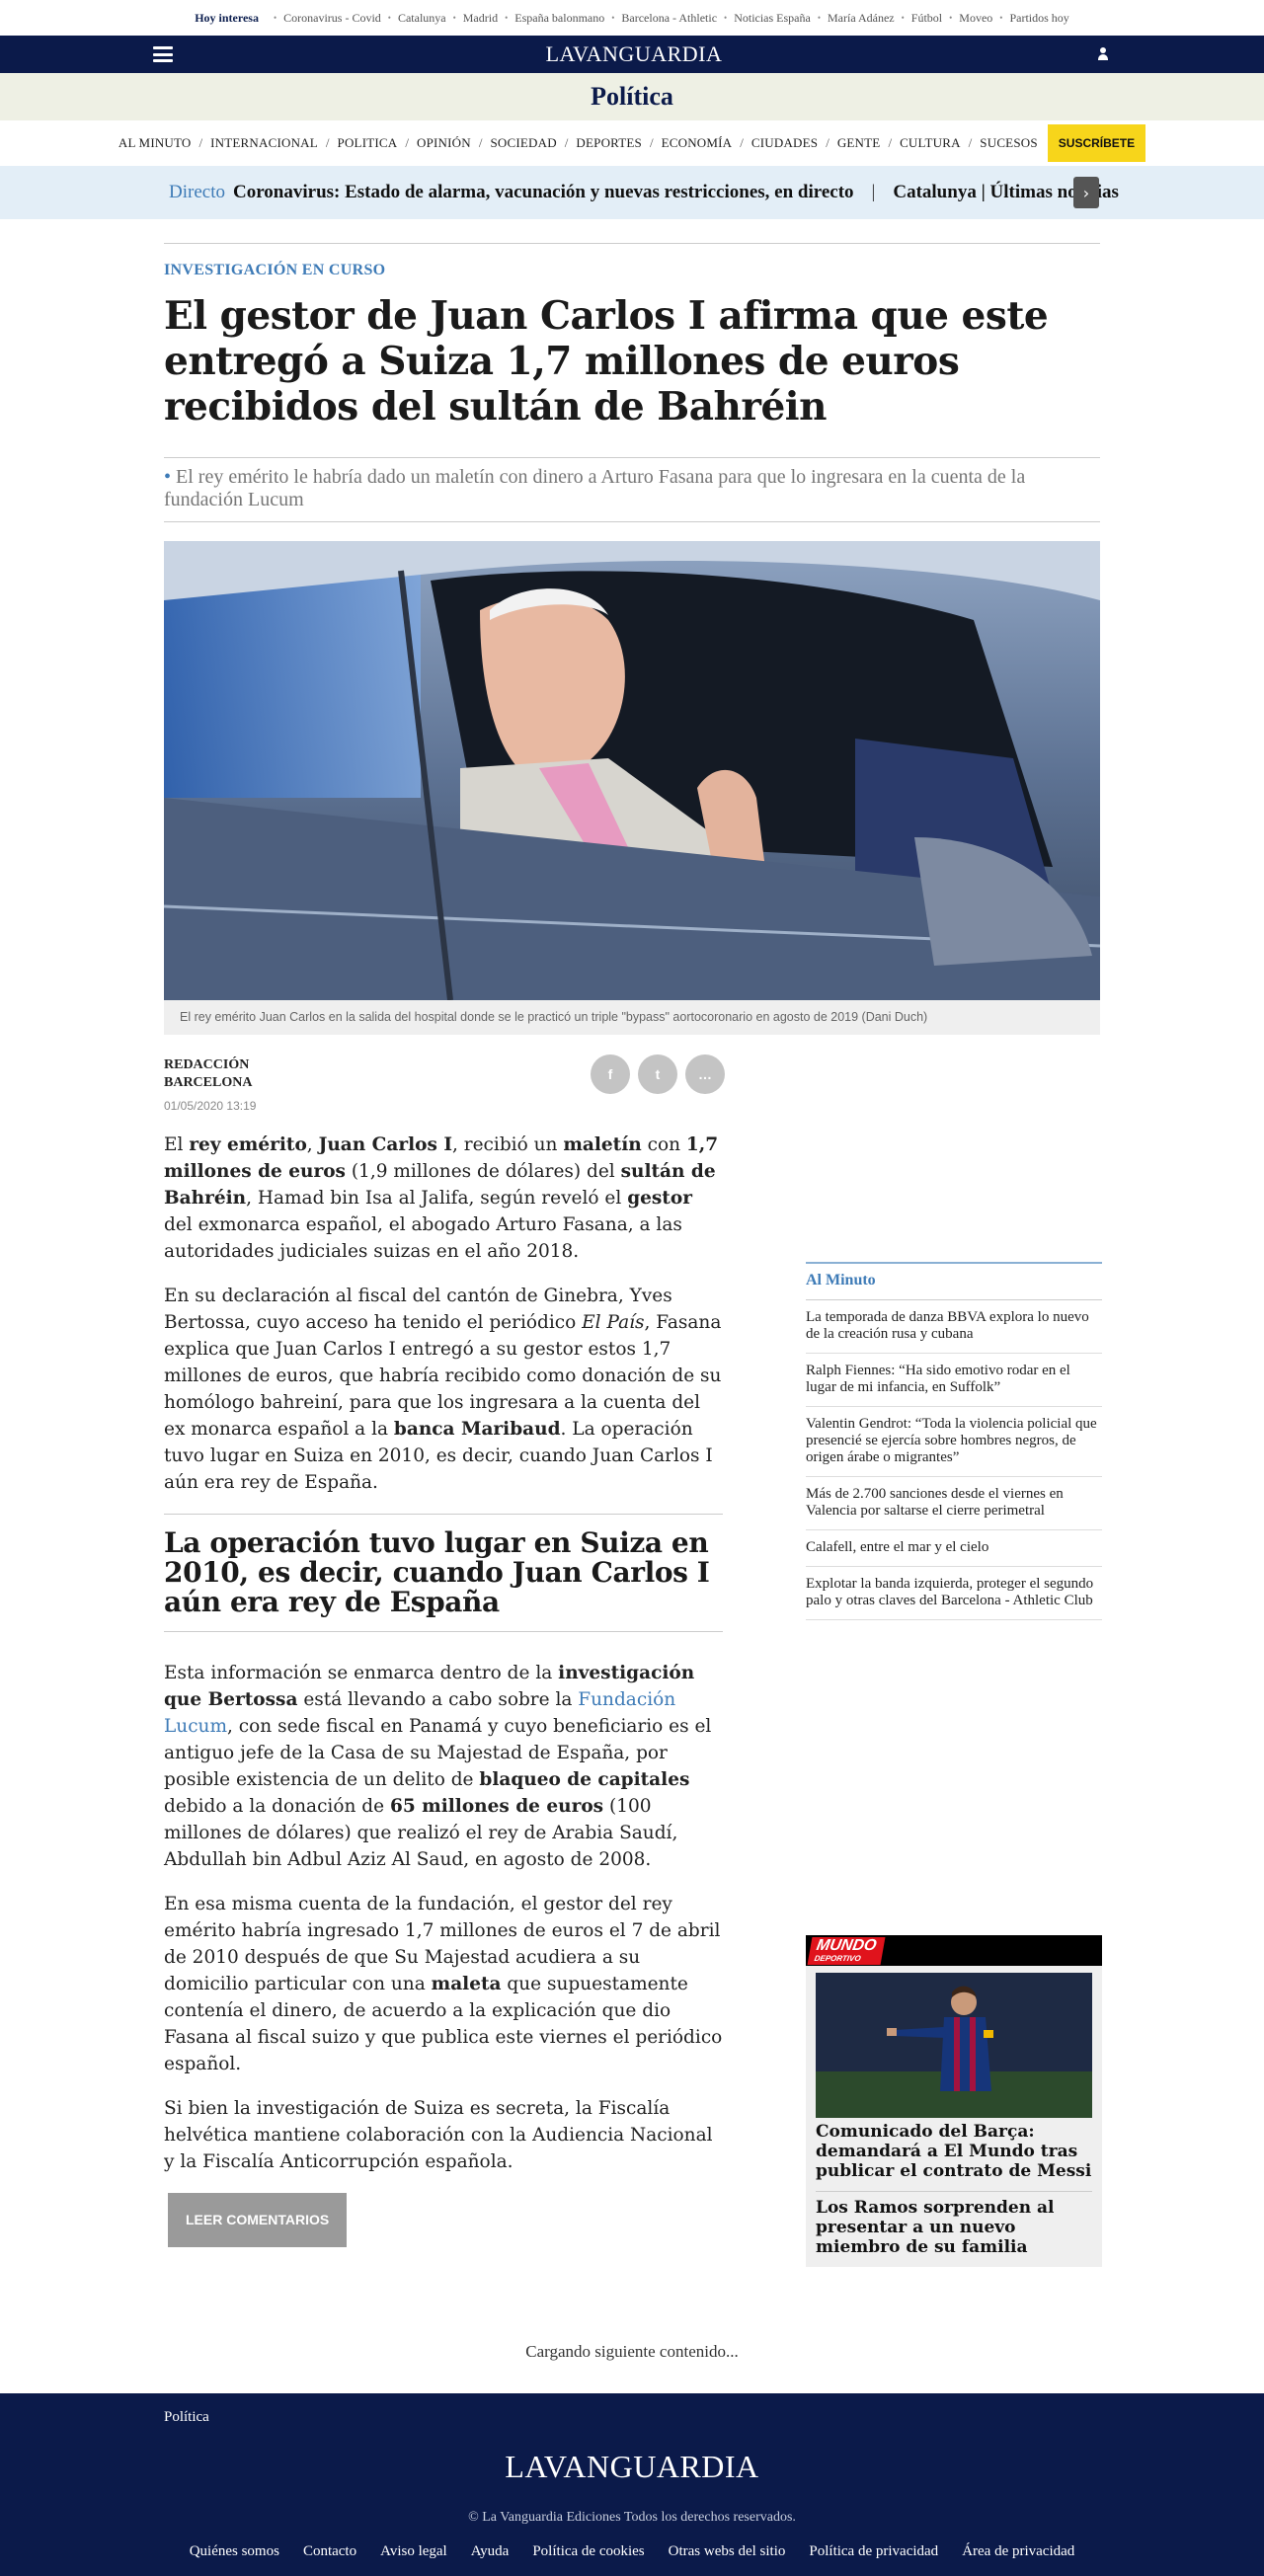  What do you see at coordinates (632, 770) in the screenshot?
I see `hero-image` at bounding box center [632, 770].